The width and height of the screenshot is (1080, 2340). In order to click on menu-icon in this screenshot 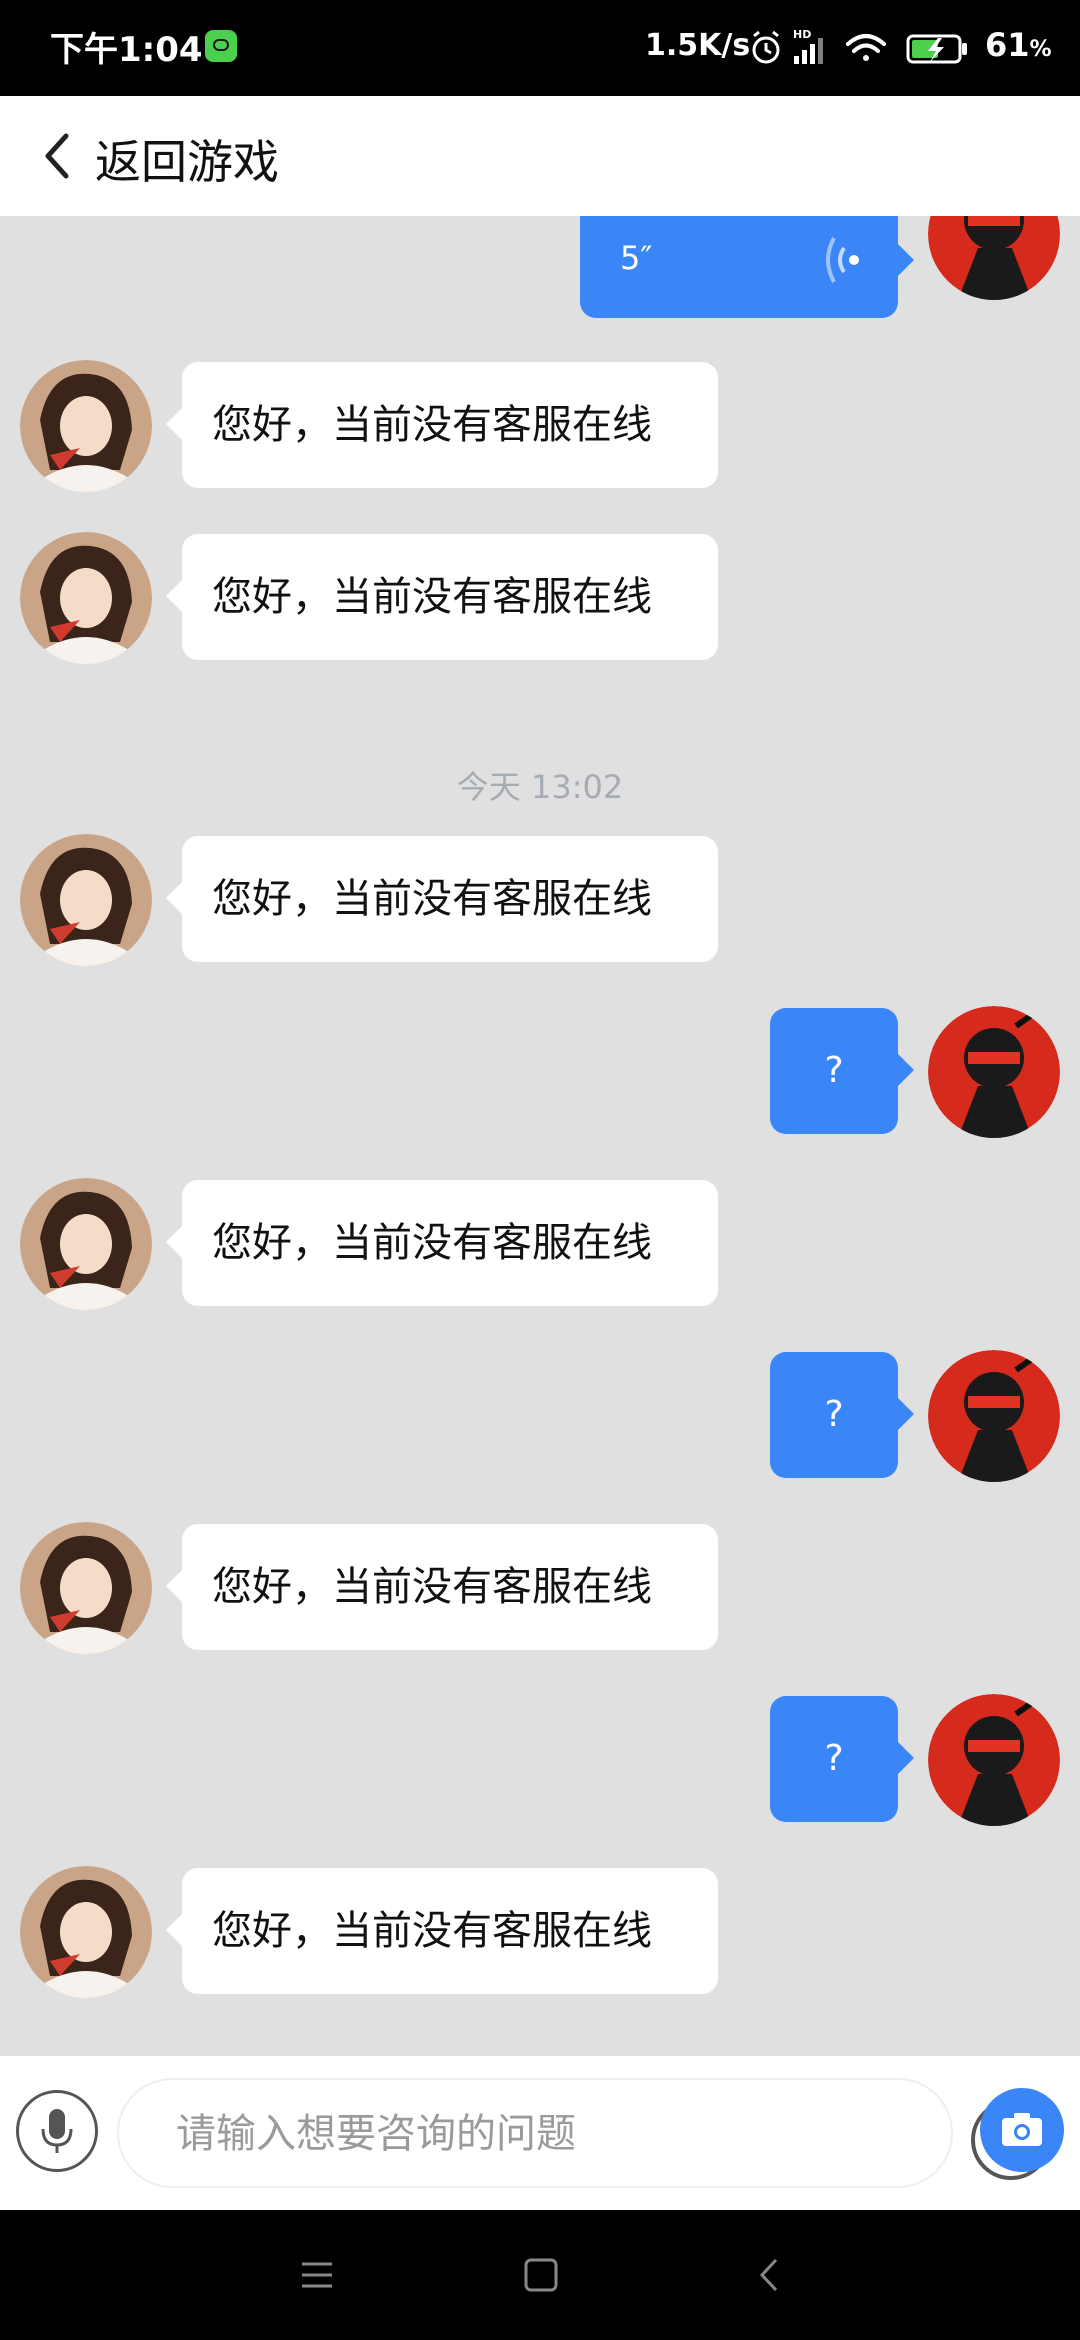, I will do `click(317, 2275)`.